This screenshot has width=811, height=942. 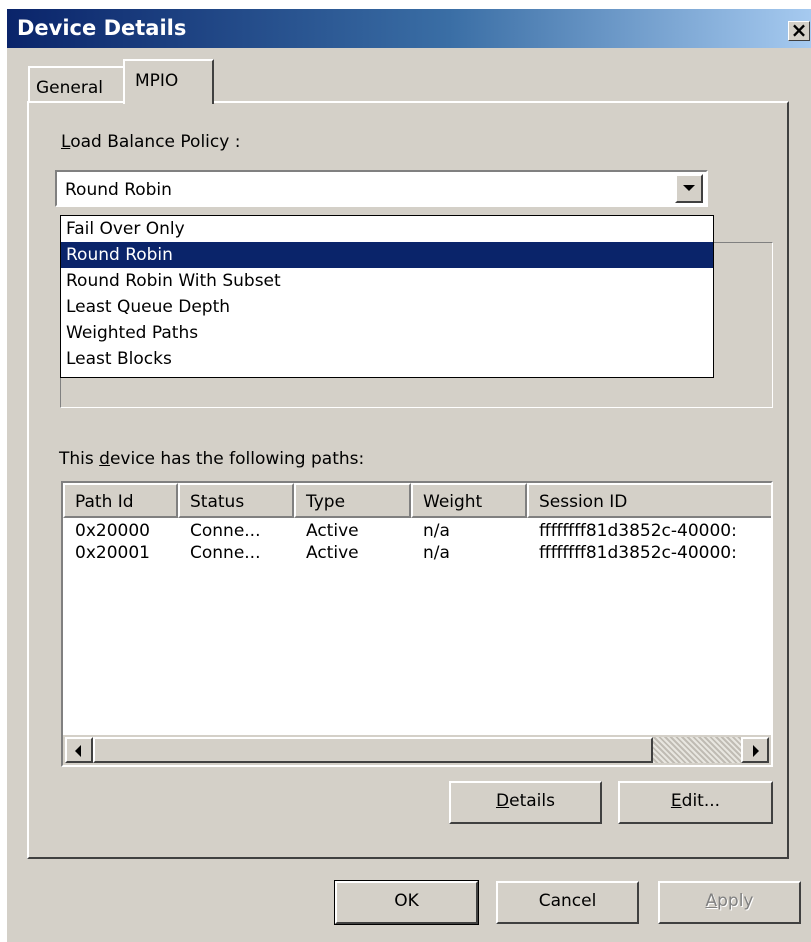 What do you see at coordinates (755, 750) in the screenshot?
I see `scroll-right-button` at bounding box center [755, 750].